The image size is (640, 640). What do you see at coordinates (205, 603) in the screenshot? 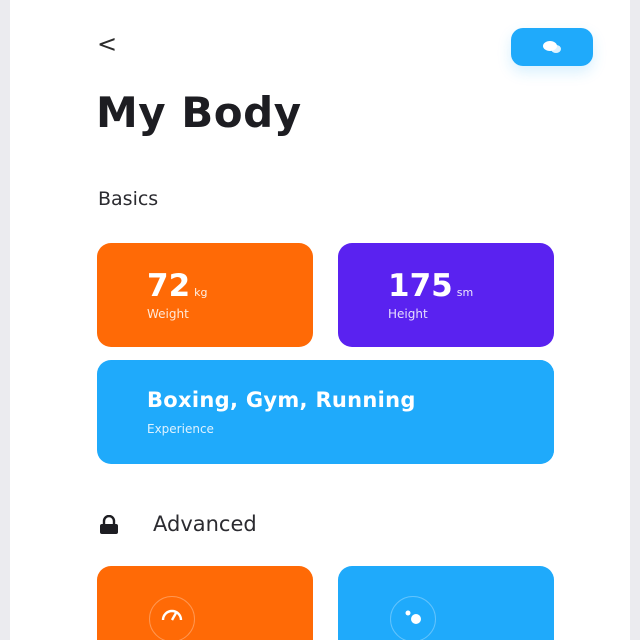
I see `advanced-card-left` at bounding box center [205, 603].